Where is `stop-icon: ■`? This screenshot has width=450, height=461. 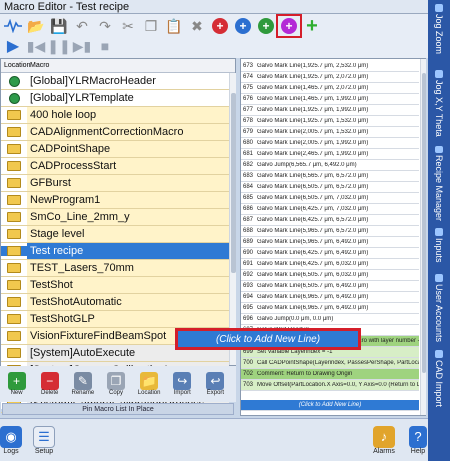
stop-icon: ■ is located at coordinates (105, 46).